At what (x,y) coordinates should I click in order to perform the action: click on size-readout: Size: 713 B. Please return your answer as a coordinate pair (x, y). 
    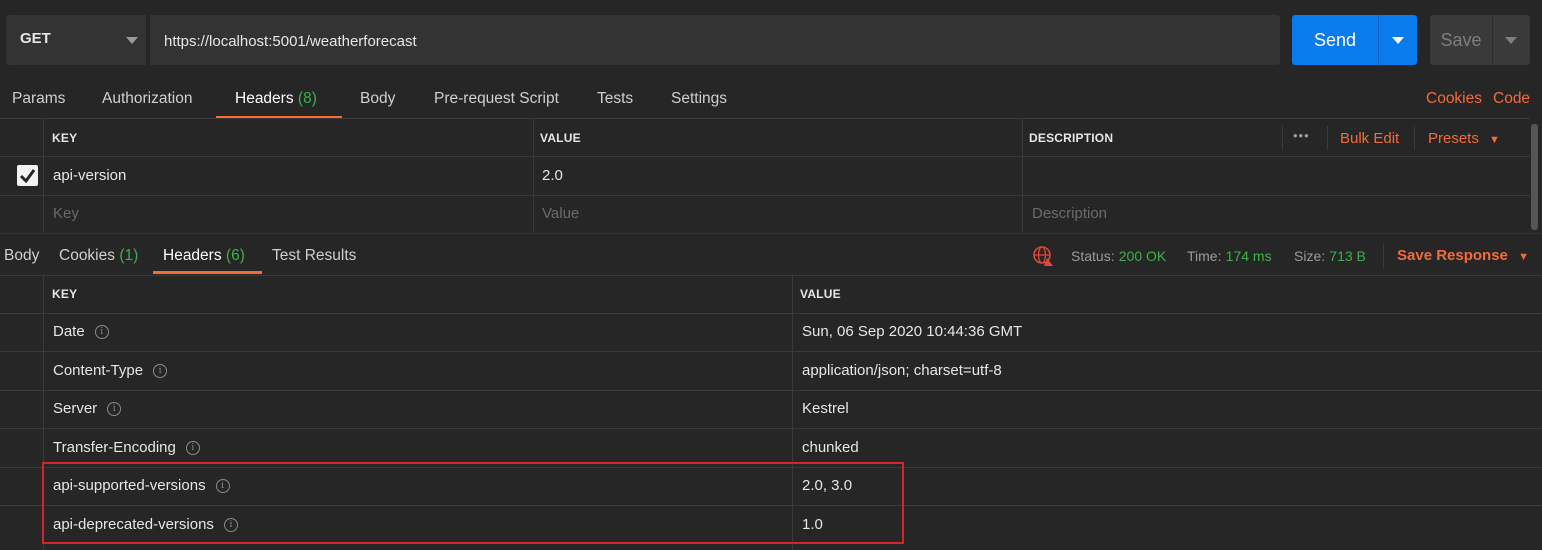
    Looking at the image, I should click on (1330, 256).